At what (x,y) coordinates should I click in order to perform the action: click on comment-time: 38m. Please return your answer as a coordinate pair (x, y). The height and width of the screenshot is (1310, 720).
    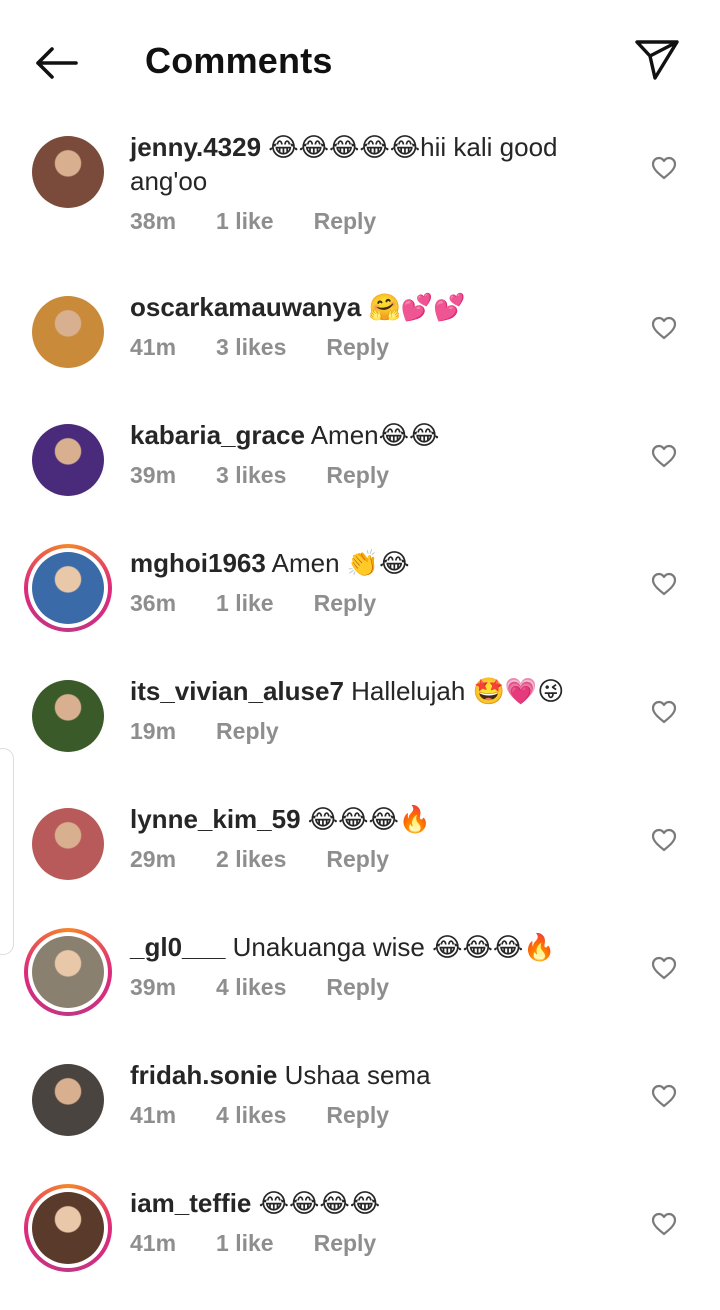
    Looking at the image, I should click on (153, 221).